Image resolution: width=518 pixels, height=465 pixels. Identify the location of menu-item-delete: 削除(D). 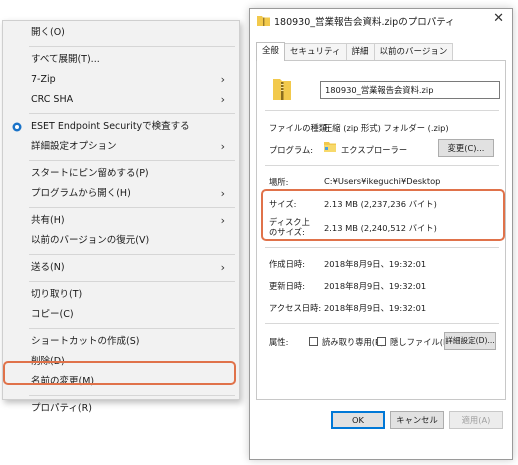
(121, 362).